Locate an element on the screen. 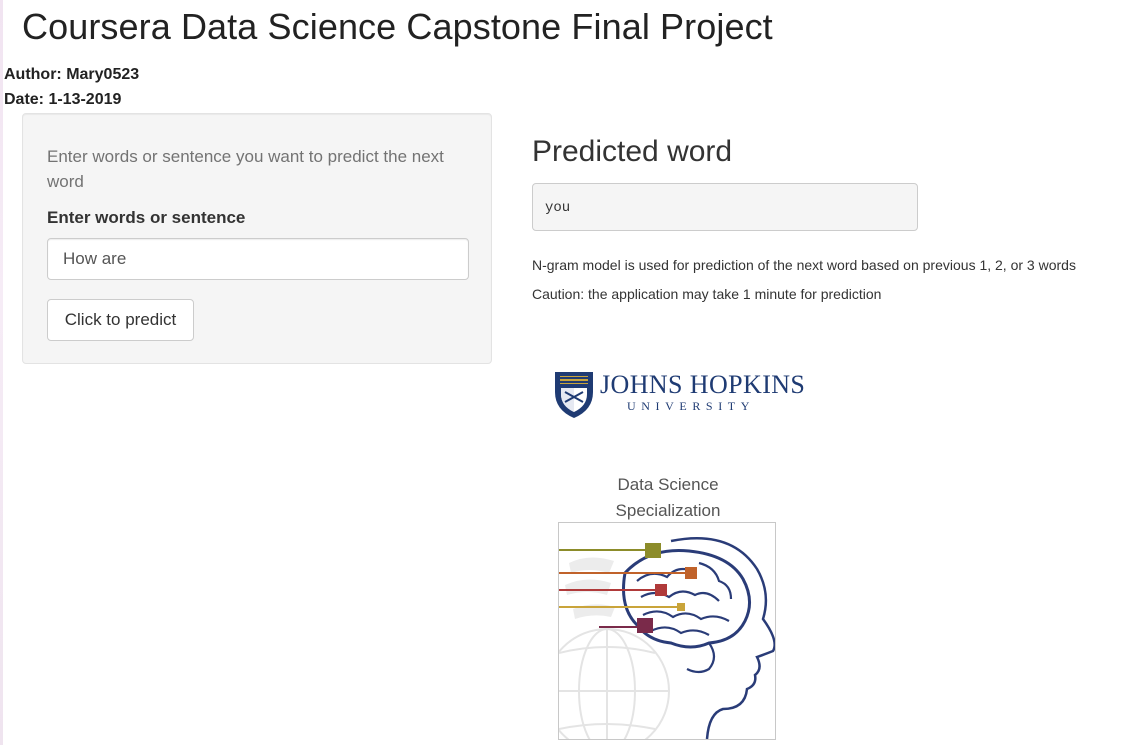 The width and height of the screenshot is (1124, 745). specialization-title: Data Science Specialization is located at coordinates (668, 498).